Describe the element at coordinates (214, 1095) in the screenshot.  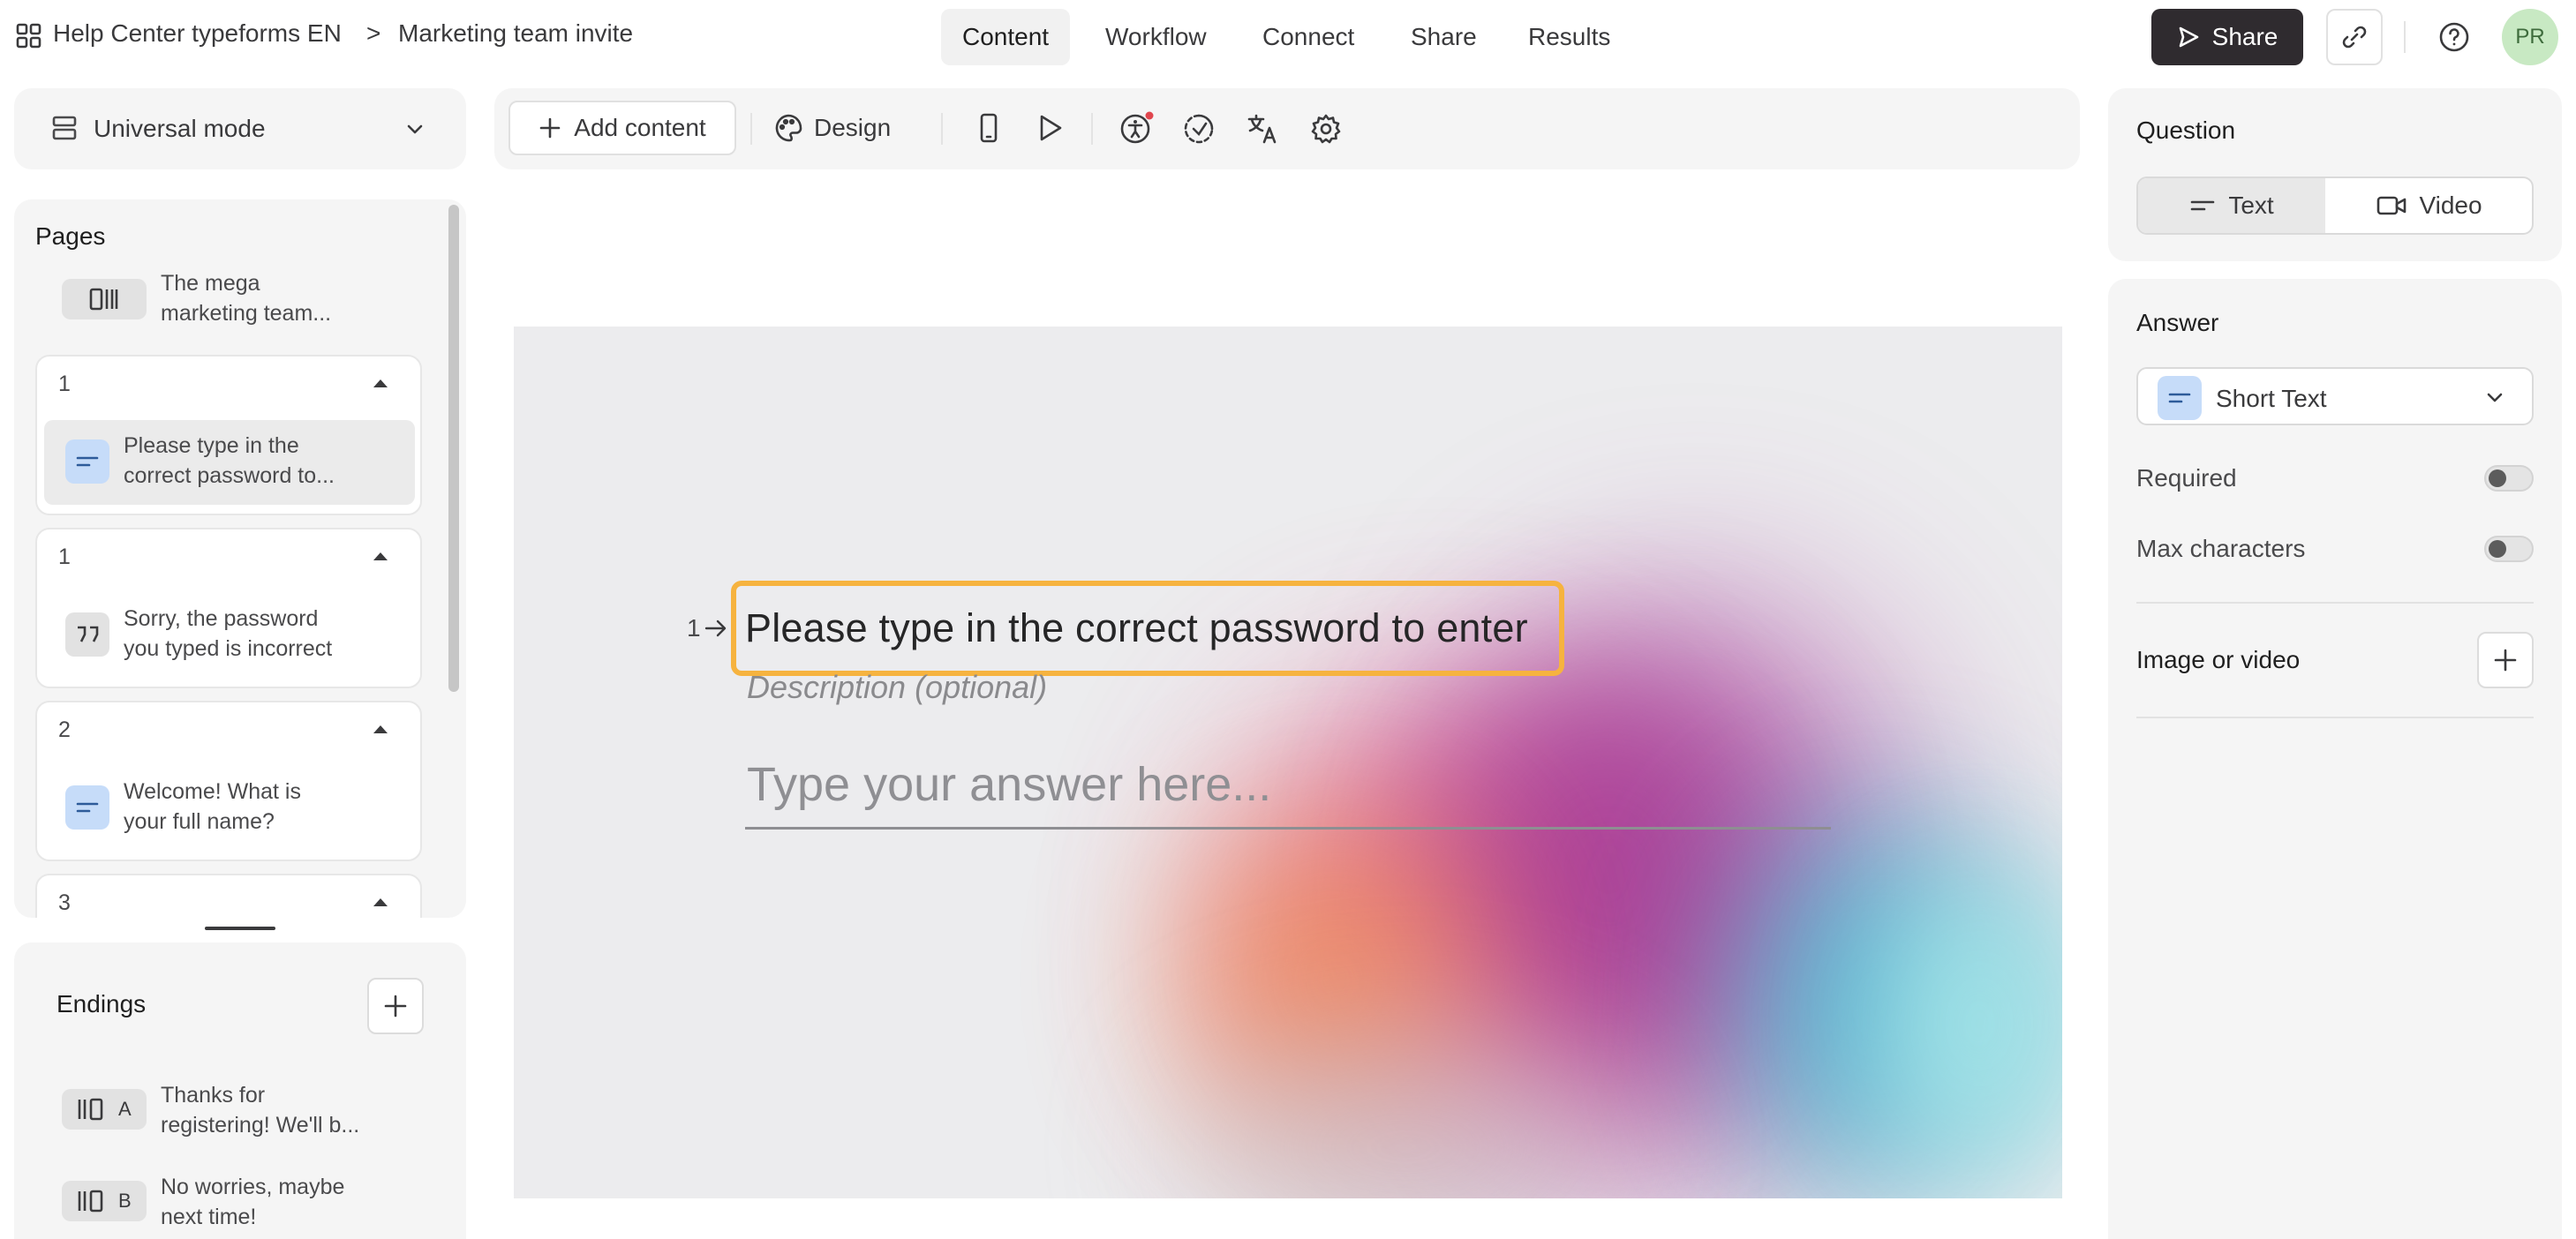
I see `ending-line1: Thanks for` at that location.